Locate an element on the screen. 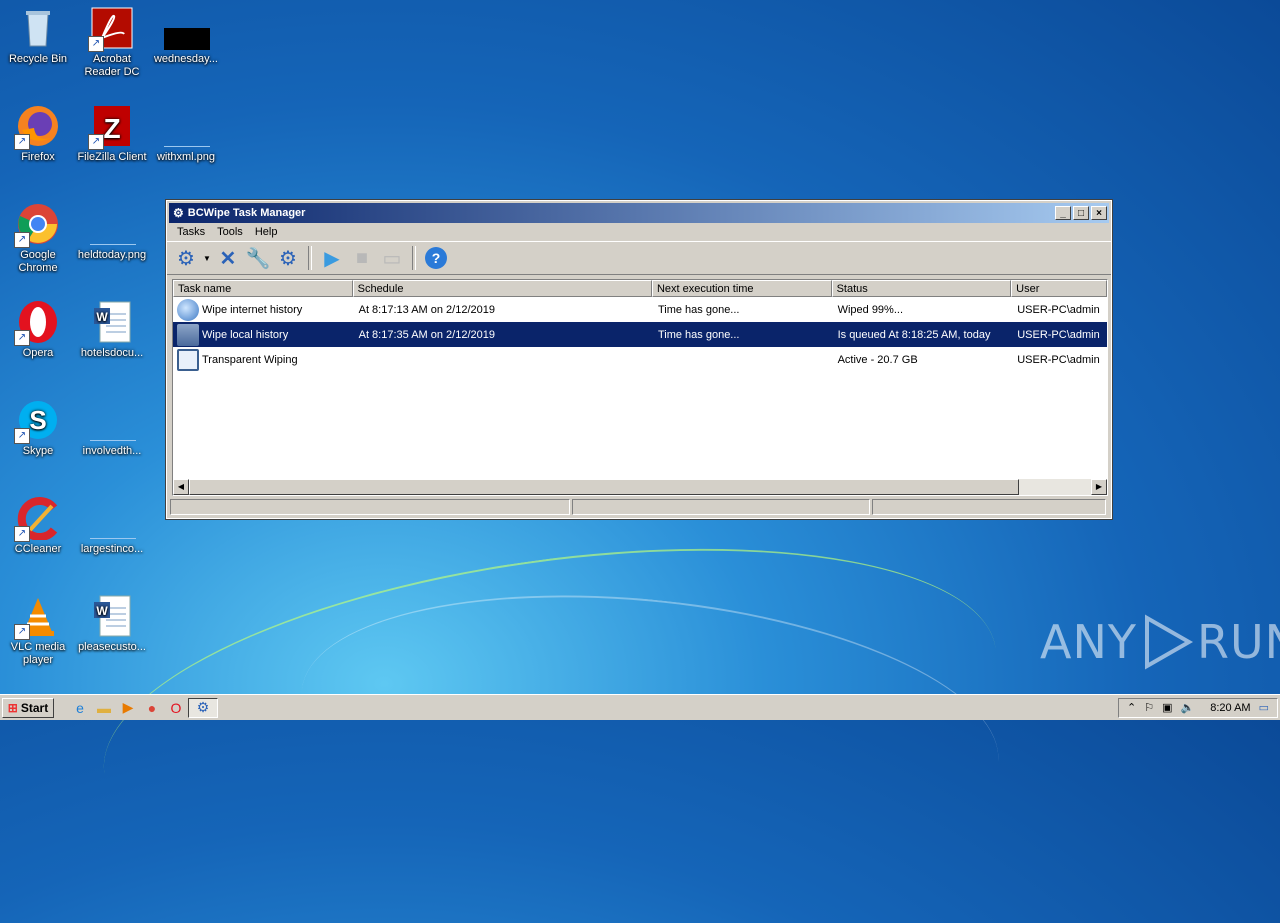 The width and height of the screenshot is (1280, 923). toolbar: ⚙ ▼ ✕ 🔧 ⚙ ▶ ■ ▭ ? is located at coordinates (639, 258).